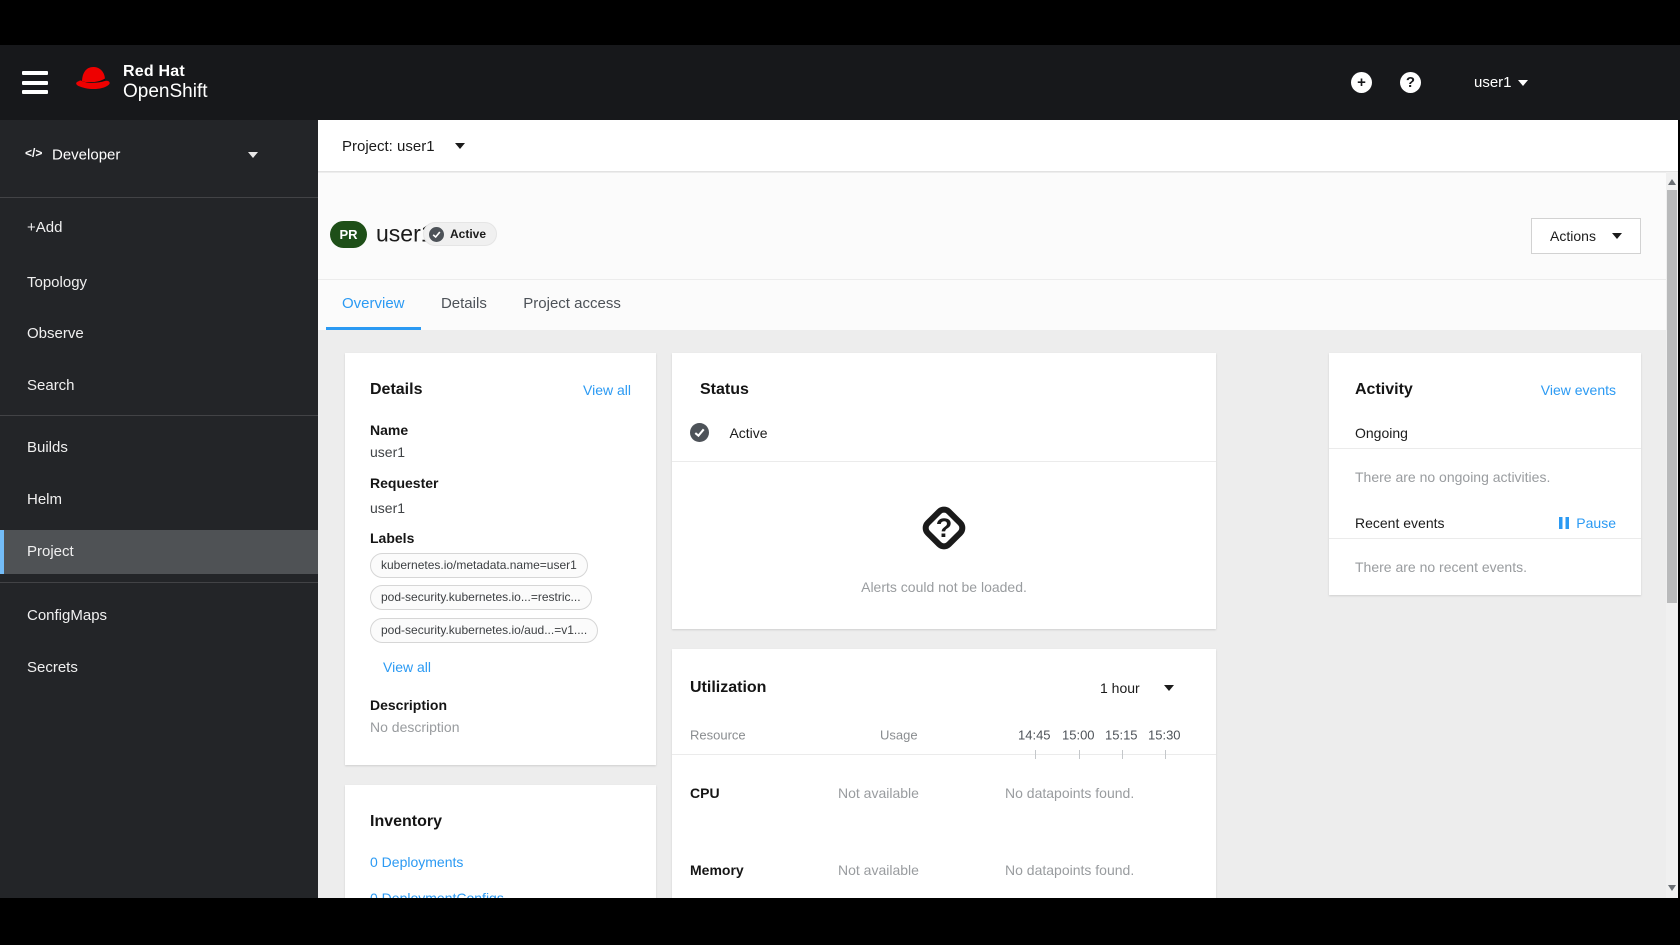  I want to click on ongoing-section-label: Ongoing, so click(1381, 433).